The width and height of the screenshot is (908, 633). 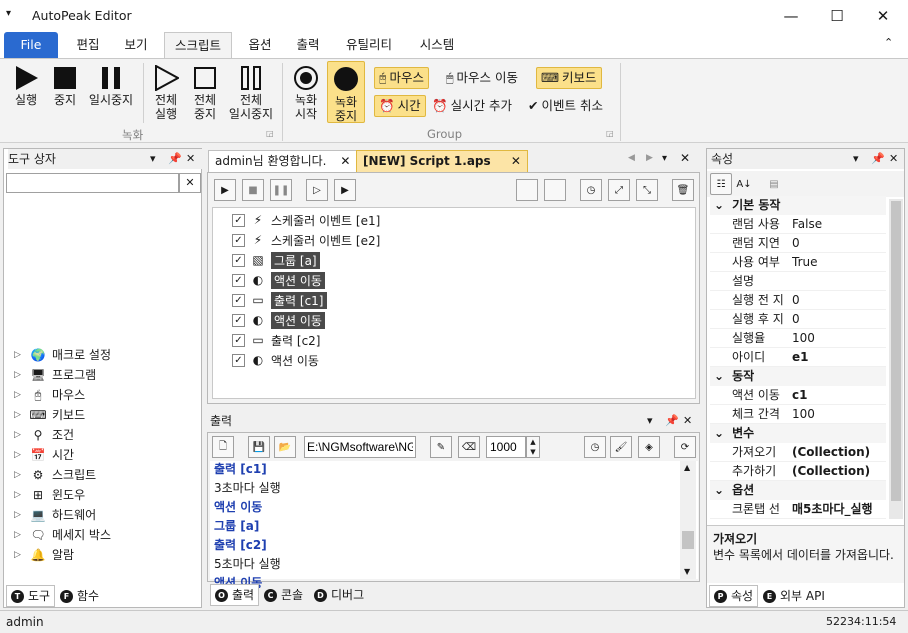 What do you see at coordinates (798, 205) in the screenshot?
I see `property-category: ⌄ 기본 동작` at bounding box center [798, 205].